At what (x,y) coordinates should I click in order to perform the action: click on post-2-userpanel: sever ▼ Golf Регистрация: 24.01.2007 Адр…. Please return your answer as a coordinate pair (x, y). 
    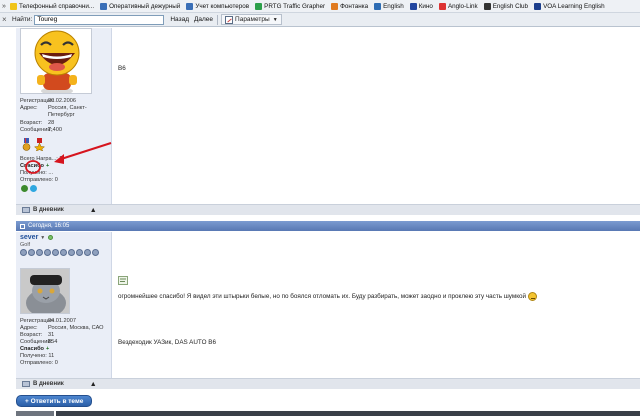
    Looking at the image, I should click on (64, 305).